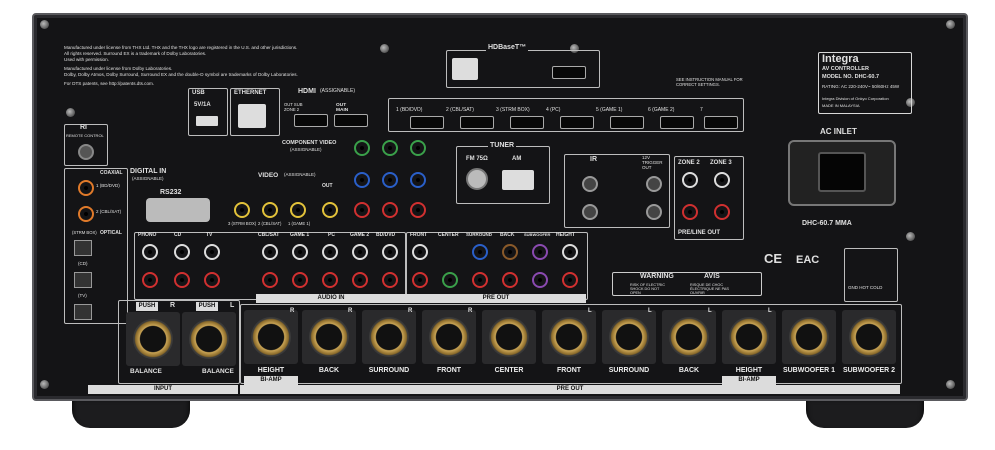  What do you see at coordinates (518, 180) in the screenshot?
I see `am-antenna-terminal` at bounding box center [518, 180].